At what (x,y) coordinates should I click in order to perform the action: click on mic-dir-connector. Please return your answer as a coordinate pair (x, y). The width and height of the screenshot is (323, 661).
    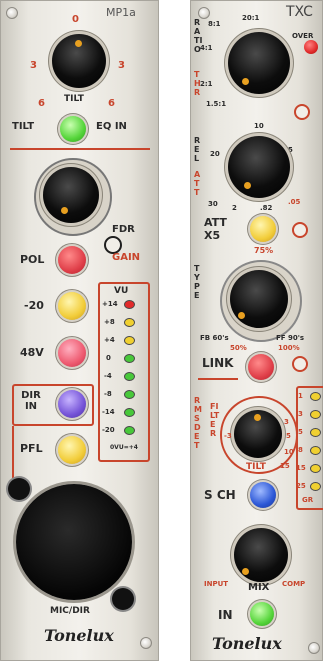
    Looking at the image, I should click on (74, 542).